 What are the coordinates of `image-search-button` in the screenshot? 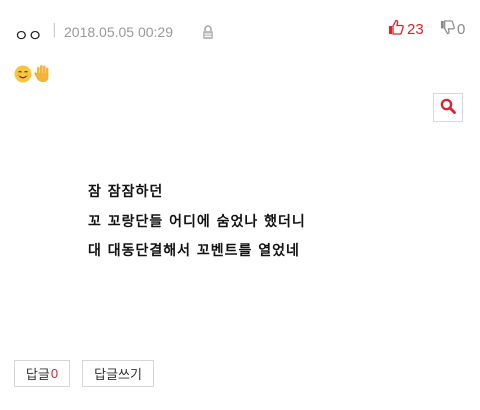 It's located at (448, 107).